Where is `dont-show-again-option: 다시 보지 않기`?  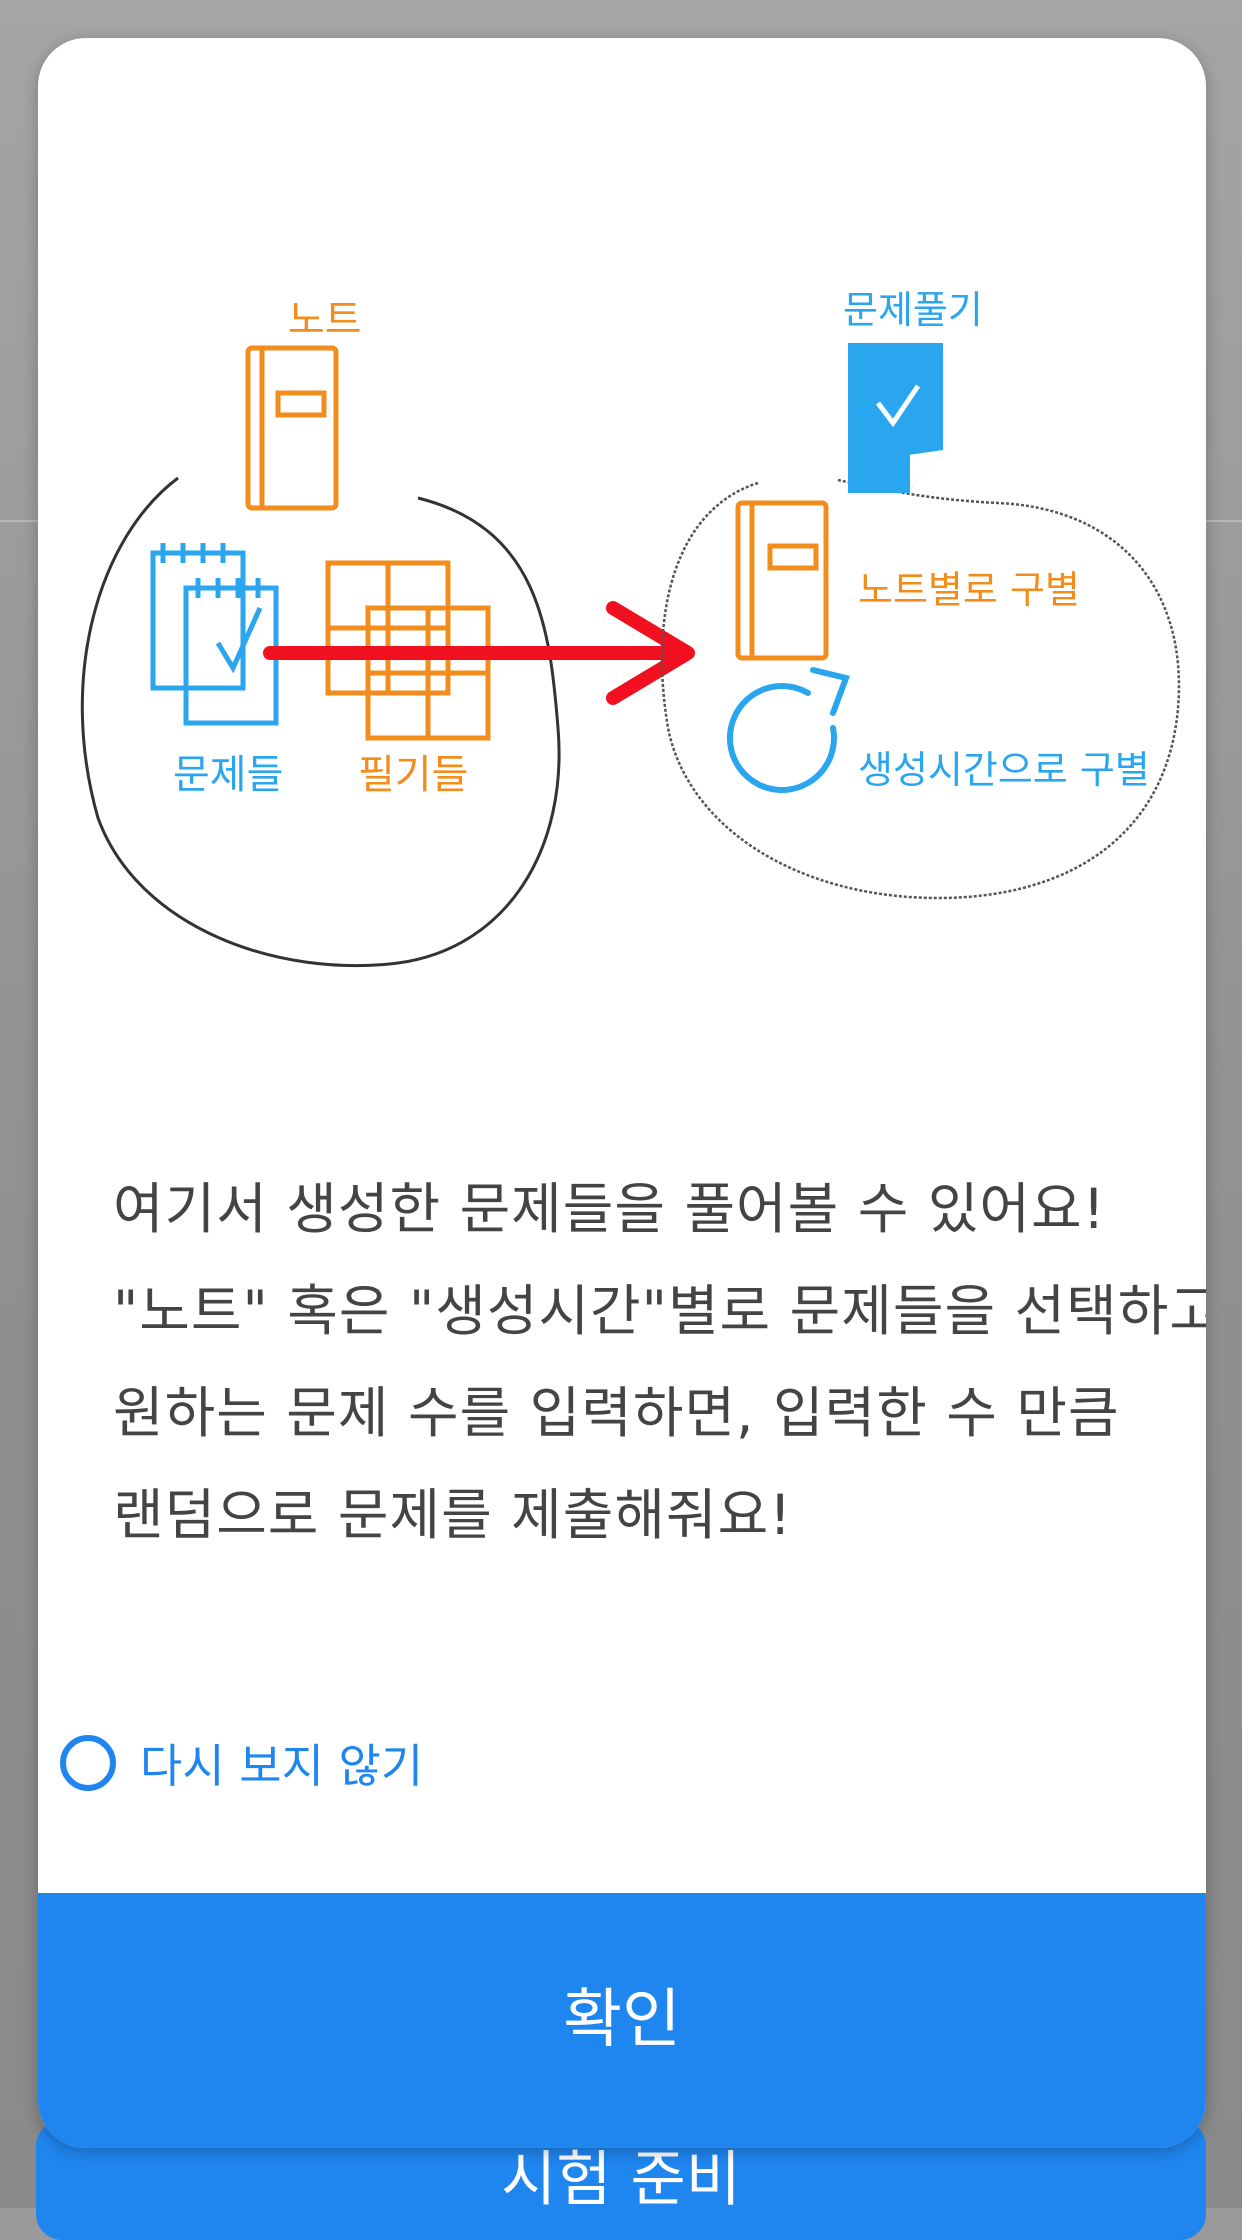
dont-show-again-option: 다시 보지 않기 is located at coordinates (241, 1763).